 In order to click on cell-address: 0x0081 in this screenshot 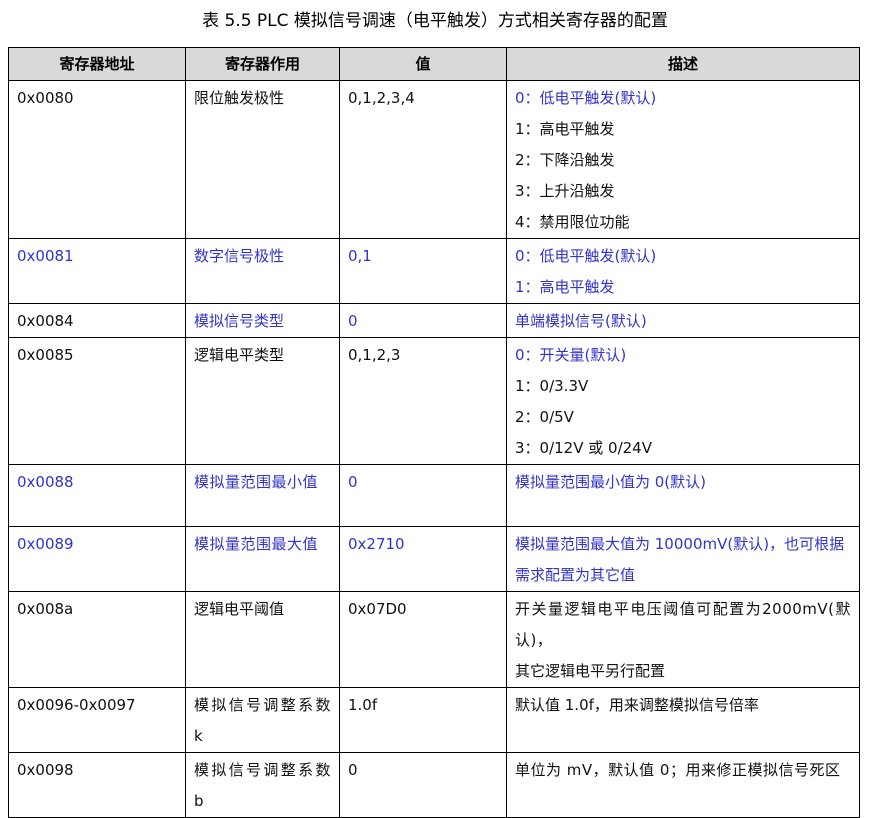, I will do `click(97, 271)`.